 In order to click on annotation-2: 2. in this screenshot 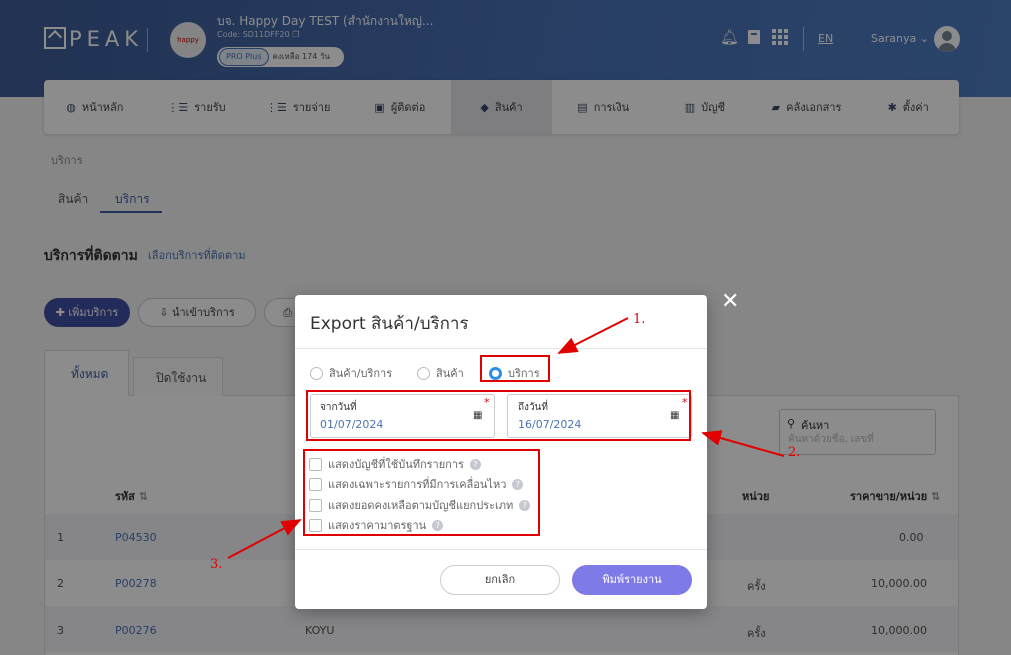, I will do `click(794, 452)`.